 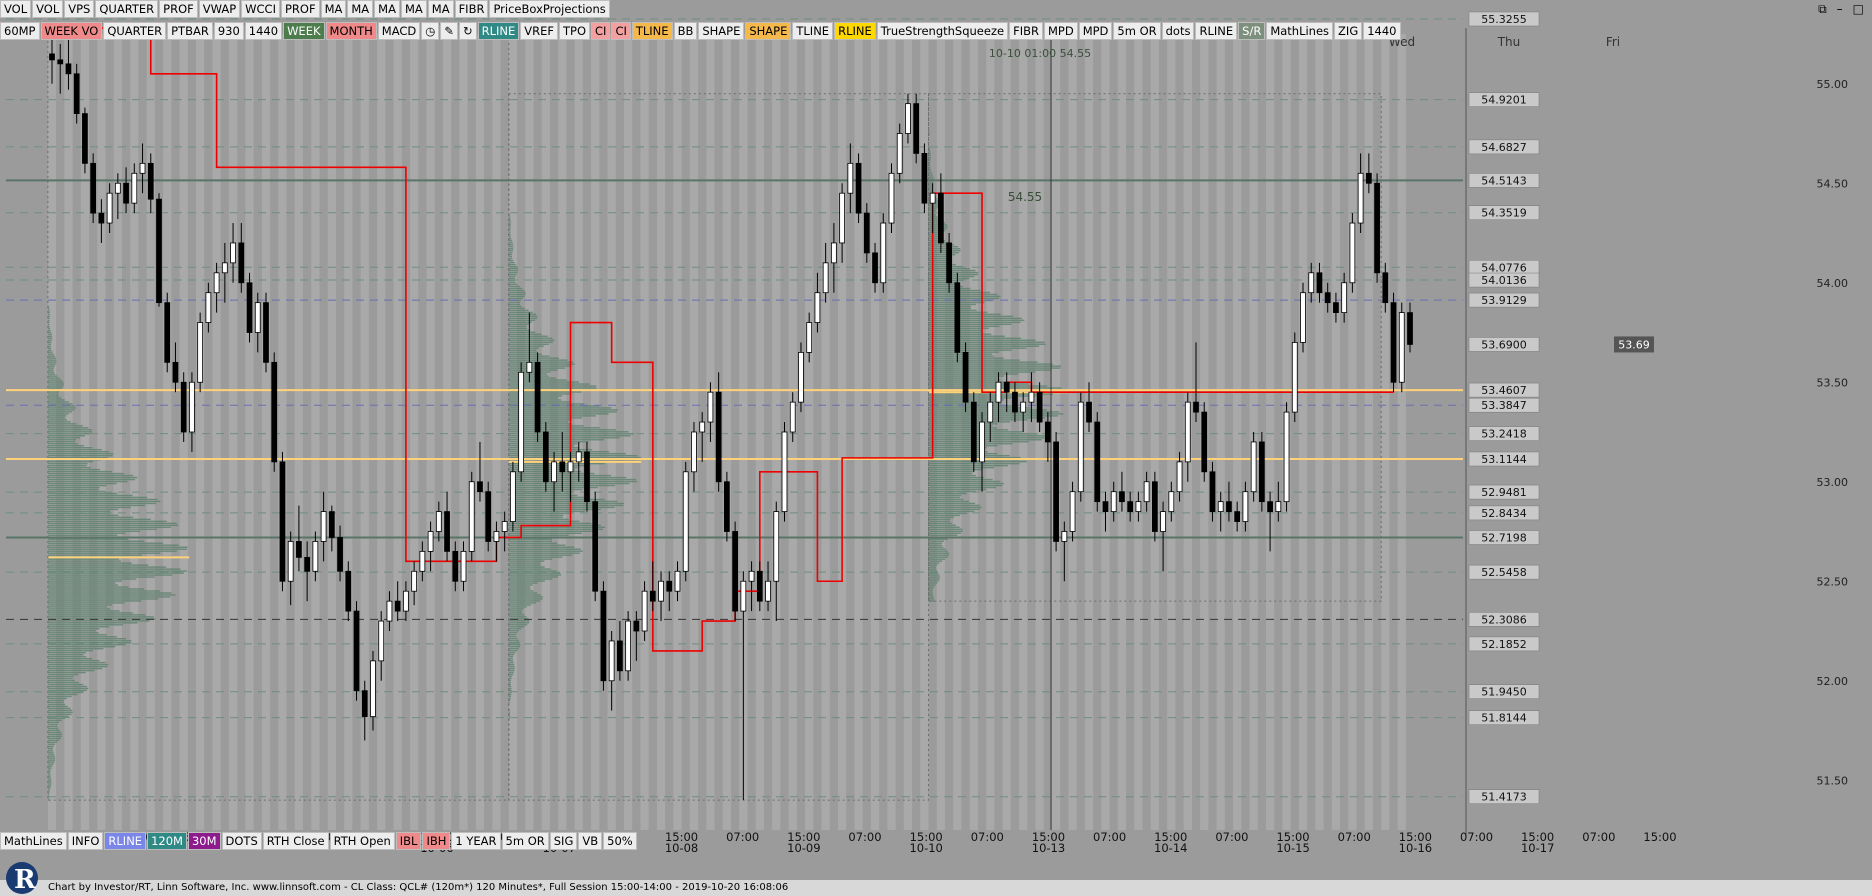 What do you see at coordinates (351, 31) in the screenshot?
I see `toolbar-button-month: MONTH` at bounding box center [351, 31].